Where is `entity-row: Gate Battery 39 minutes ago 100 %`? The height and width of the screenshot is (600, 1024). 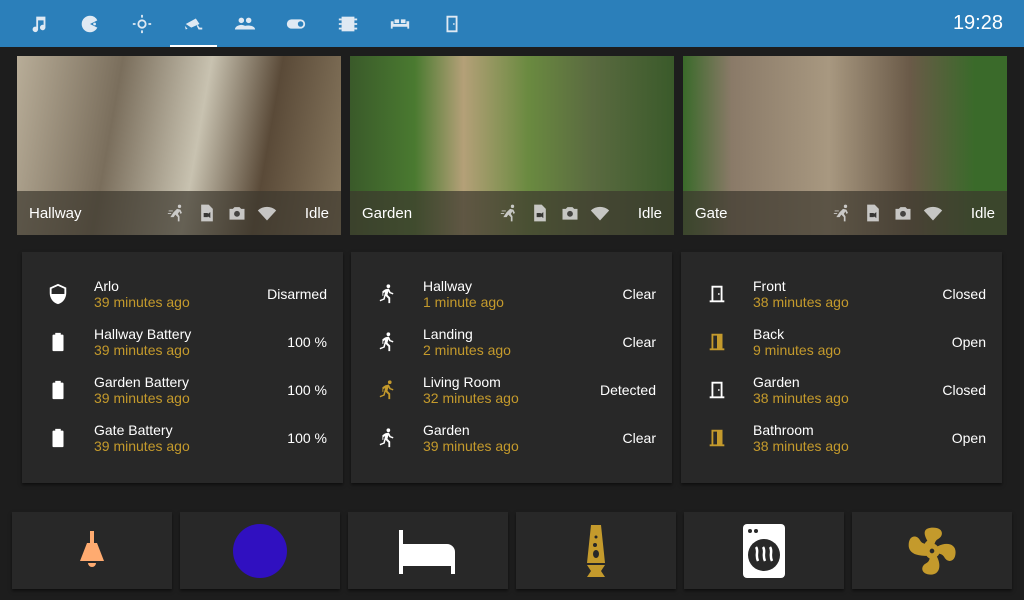 entity-row: Gate Battery 39 minutes ago 100 % is located at coordinates (182, 438).